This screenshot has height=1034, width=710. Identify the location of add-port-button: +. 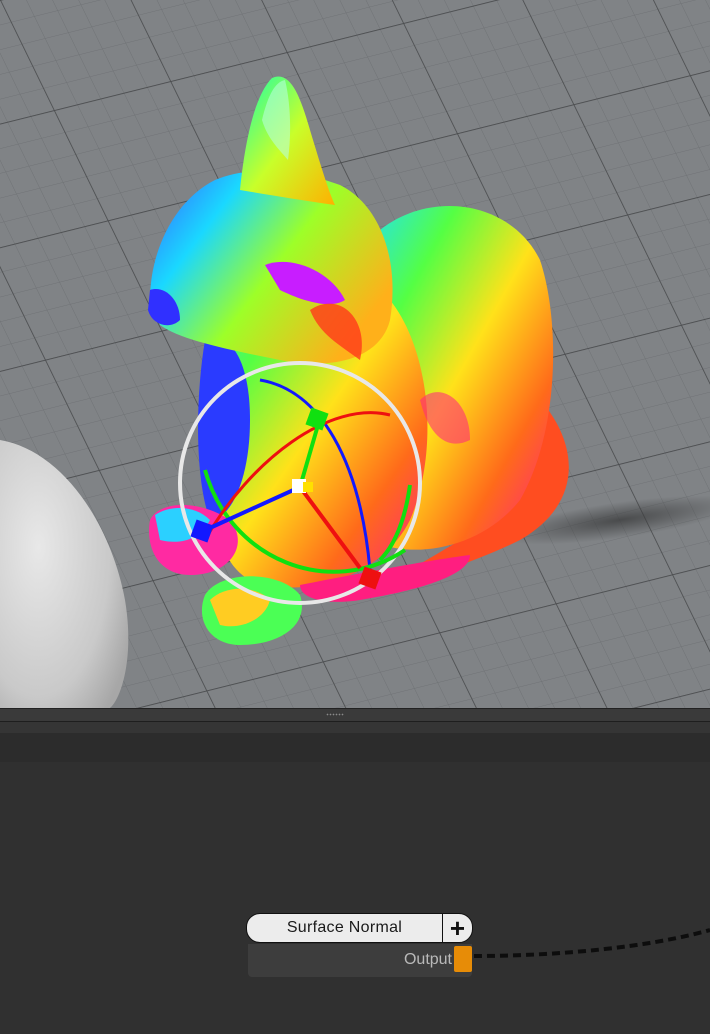
(457, 928).